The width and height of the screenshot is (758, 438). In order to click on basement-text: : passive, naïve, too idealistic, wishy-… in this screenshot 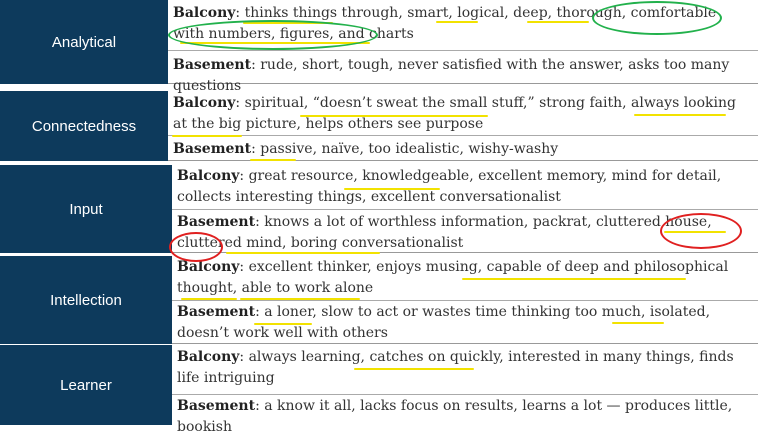, I will do `click(405, 149)`.